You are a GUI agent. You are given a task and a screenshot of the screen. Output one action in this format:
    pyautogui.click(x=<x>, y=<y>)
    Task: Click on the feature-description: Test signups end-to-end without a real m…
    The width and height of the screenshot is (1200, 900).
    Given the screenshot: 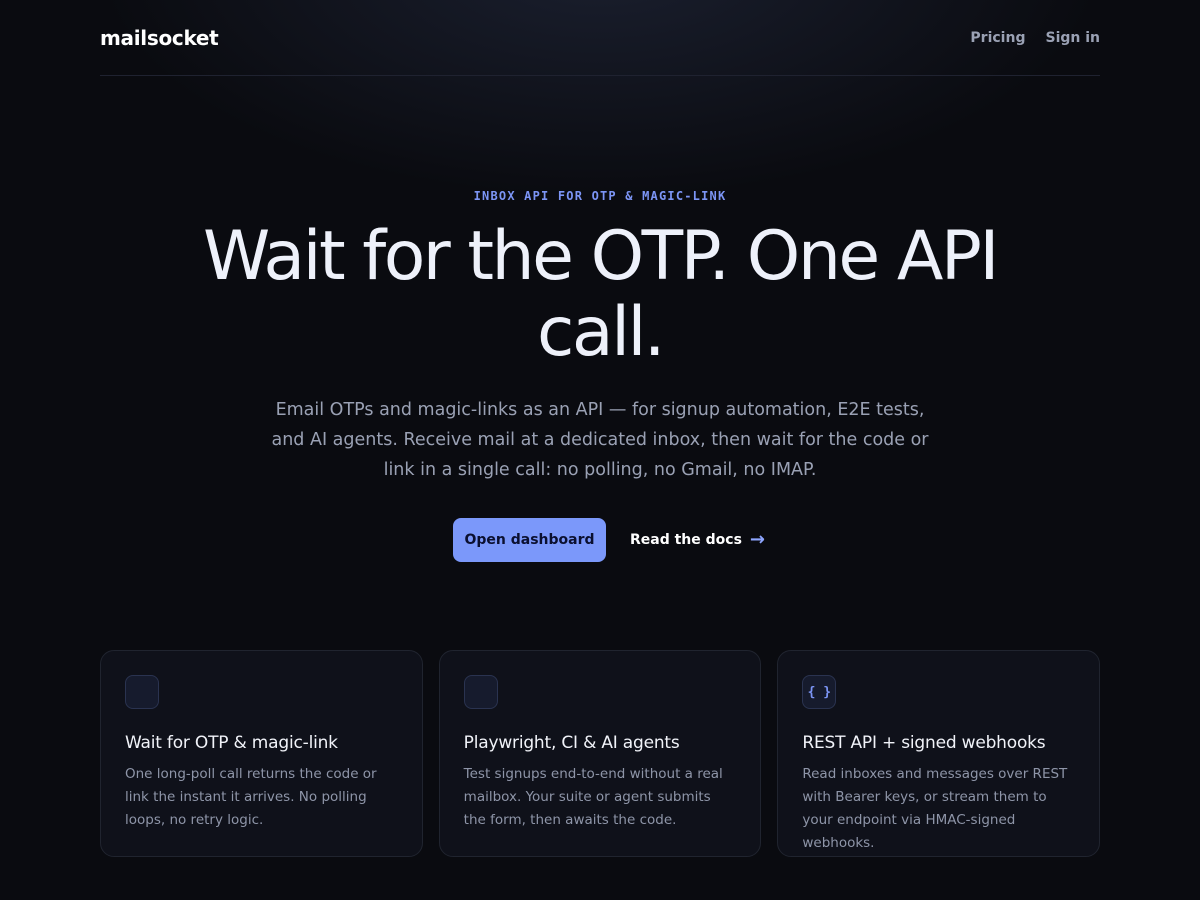 What is the action you would take?
    pyautogui.click(x=593, y=797)
    